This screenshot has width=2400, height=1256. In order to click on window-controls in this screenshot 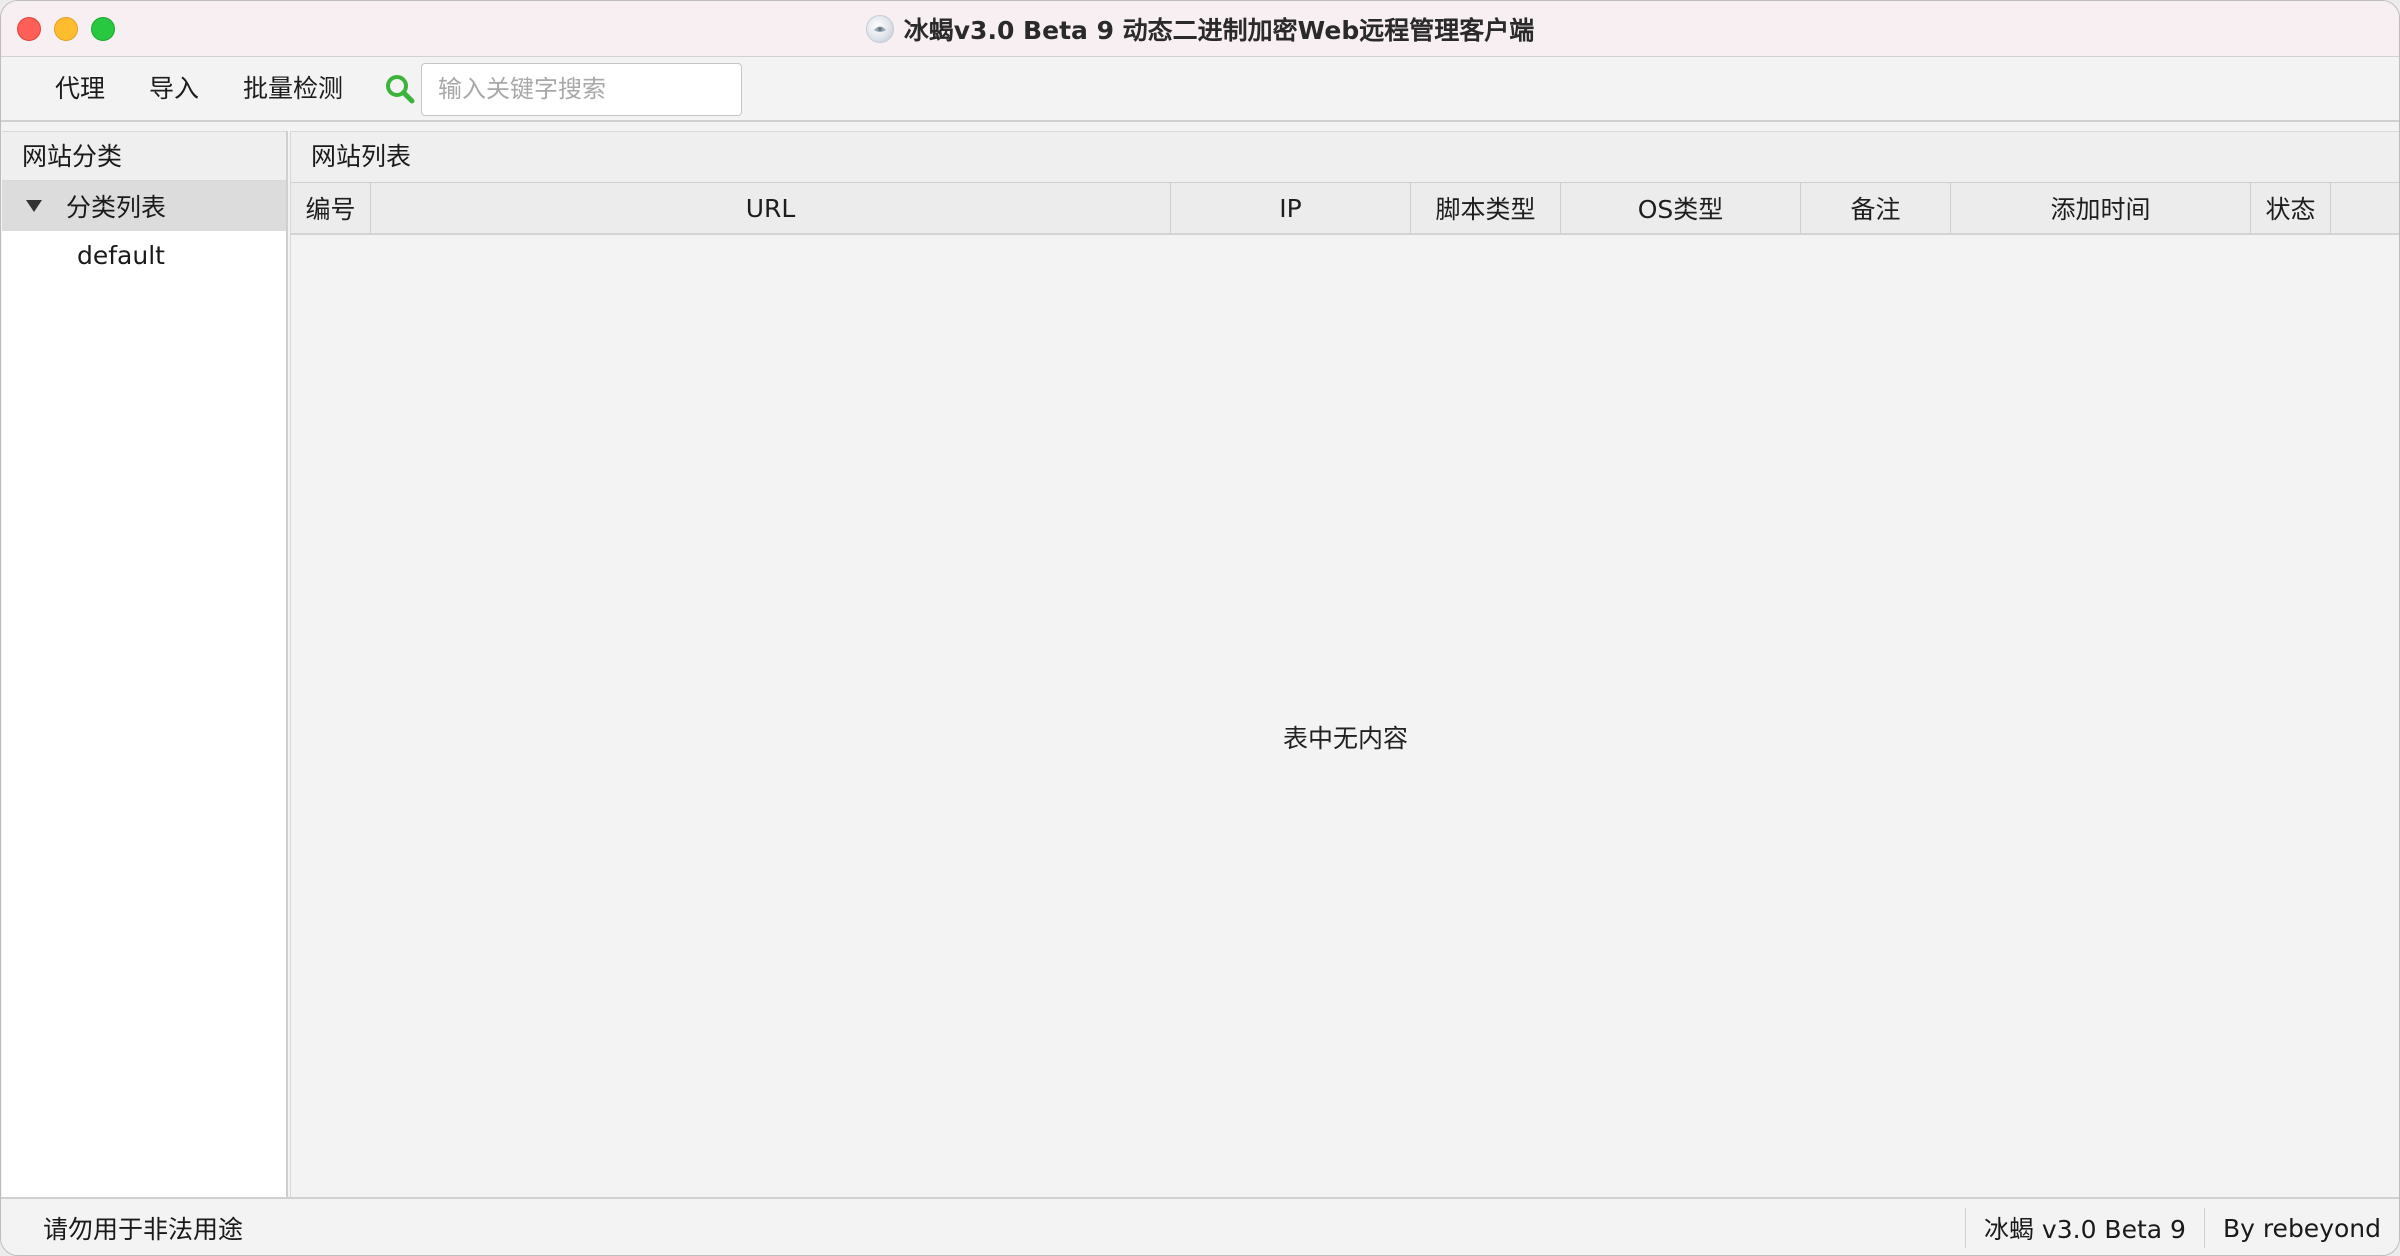, I will do `click(66, 29)`.